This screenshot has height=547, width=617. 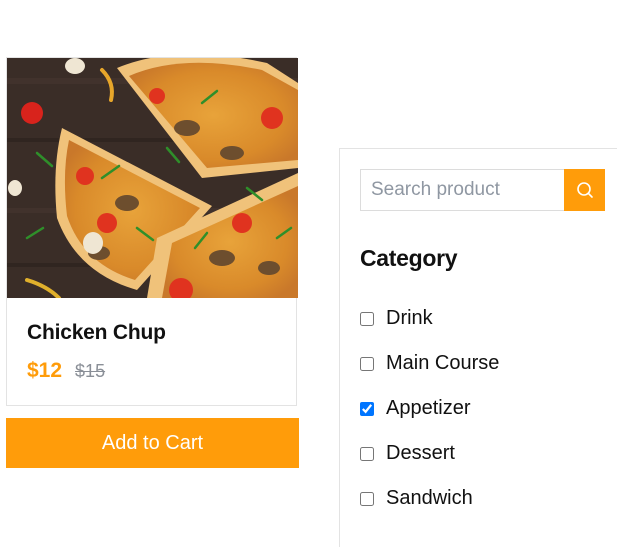 I want to click on current-price: $12, so click(x=45, y=370).